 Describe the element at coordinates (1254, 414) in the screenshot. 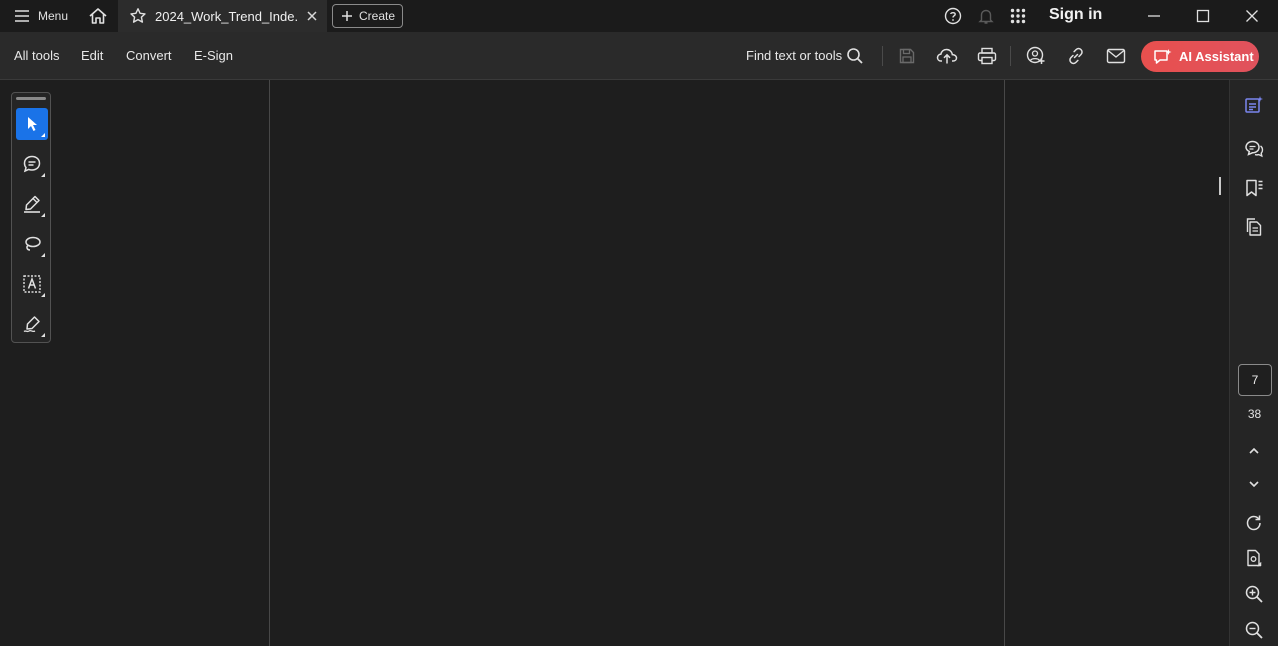

I see `page-total: 38` at that location.